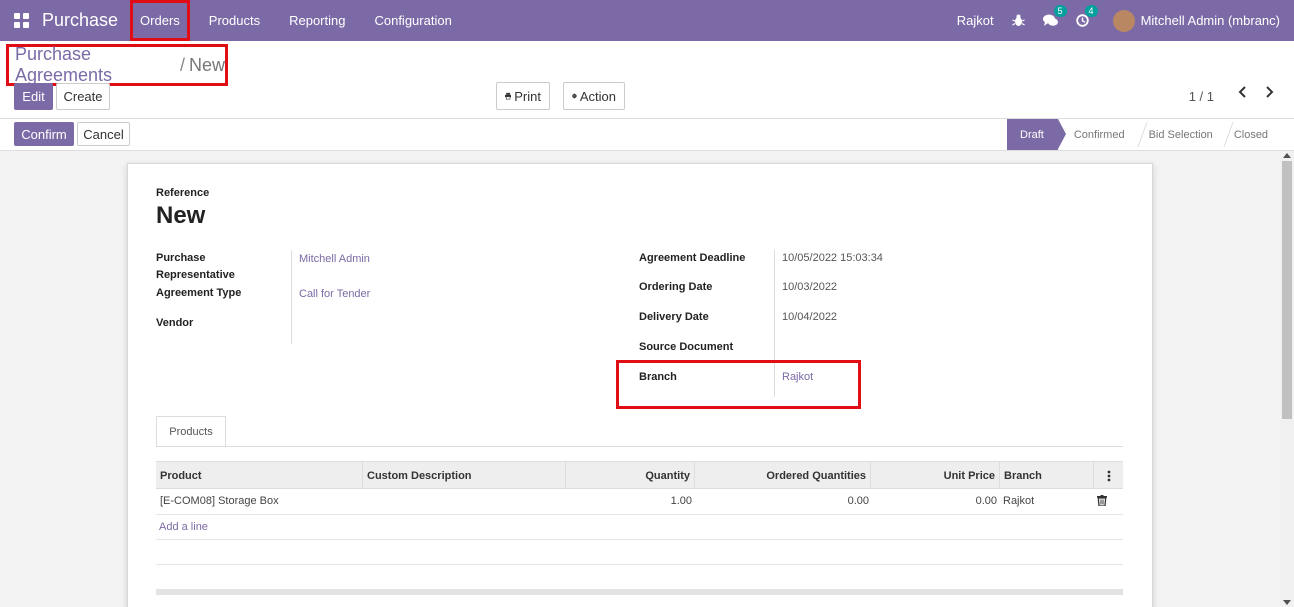  I want to click on breadcrumb-current: New, so click(206, 64).